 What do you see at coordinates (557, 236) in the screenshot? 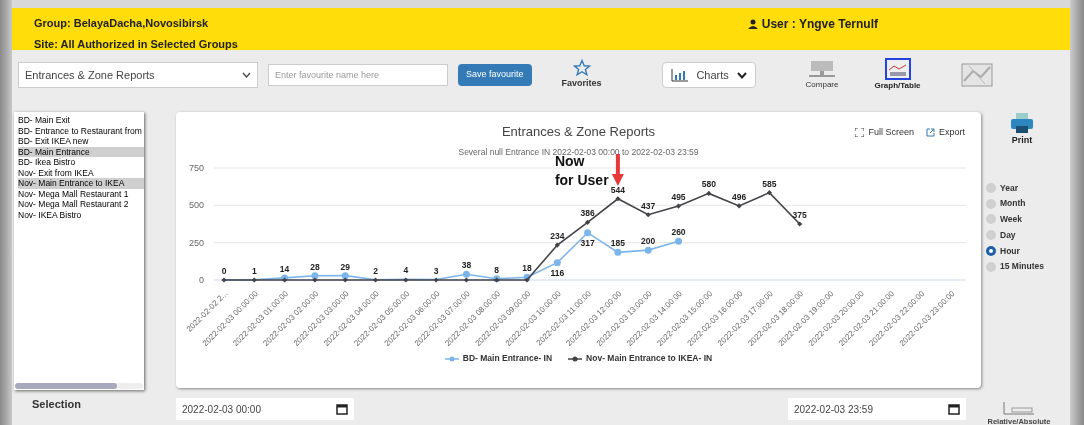
I see `data-label: 234` at bounding box center [557, 236].